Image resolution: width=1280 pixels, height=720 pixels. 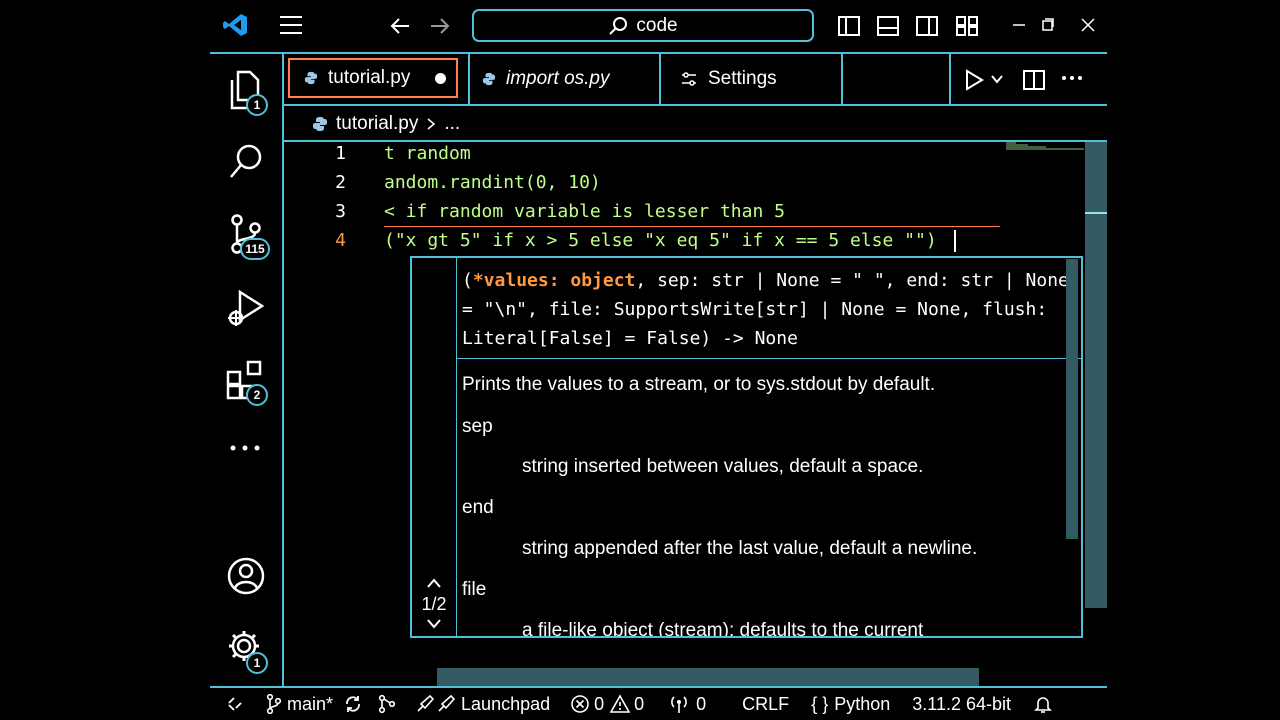 I want to click on text-cursor, so click(x=955, y=241).